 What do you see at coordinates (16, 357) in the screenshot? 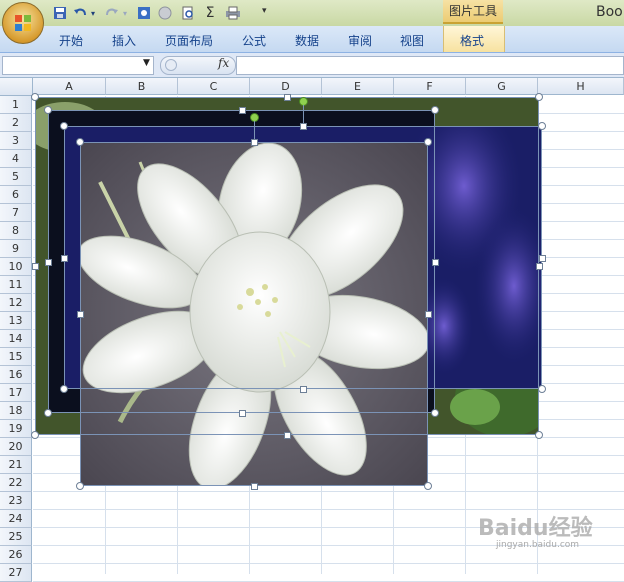
I see `row-header-15: 15` at bounding box center [16, 357].